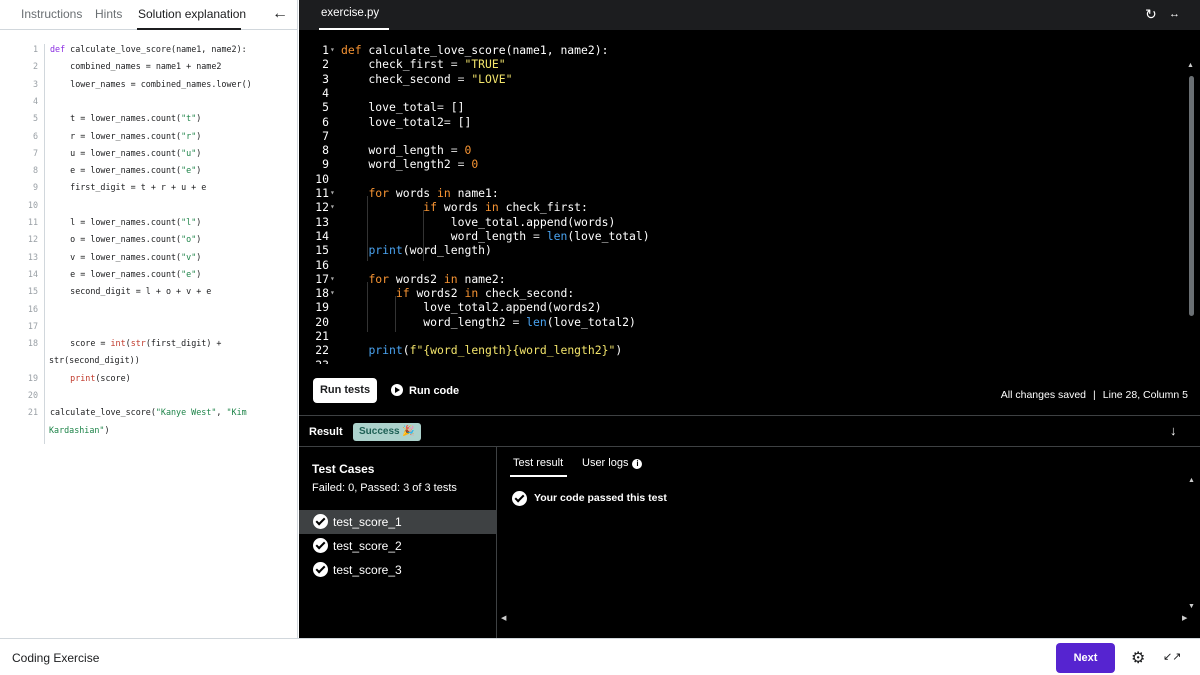  I want to click on code-text: calculate_love_score("Kanye West", "Kim, so click(148, 412).